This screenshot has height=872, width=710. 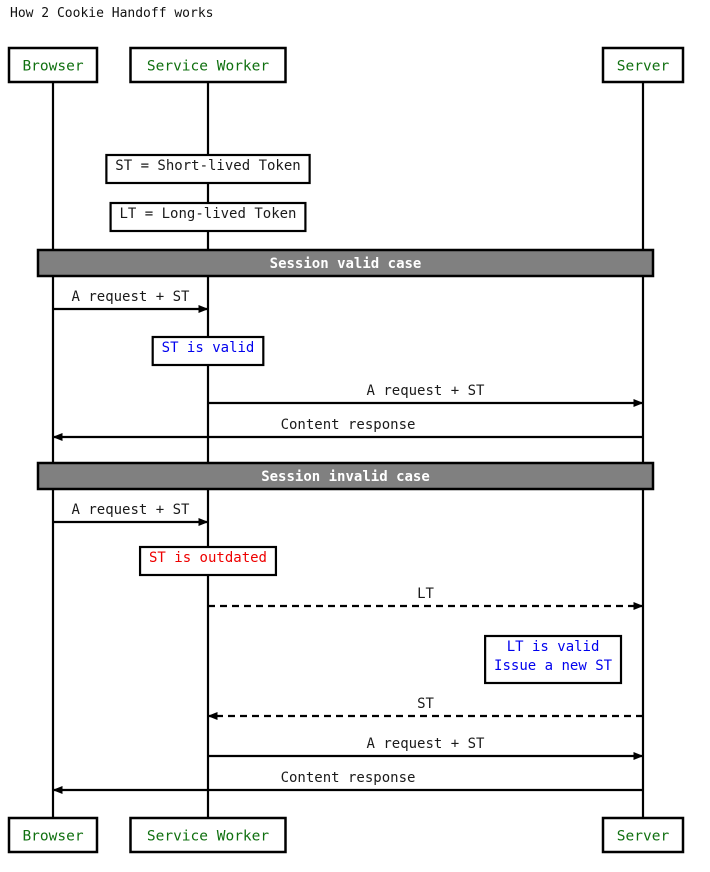 I want to click on participant-browser-bottom: Browser, so click(x=53, y=835).